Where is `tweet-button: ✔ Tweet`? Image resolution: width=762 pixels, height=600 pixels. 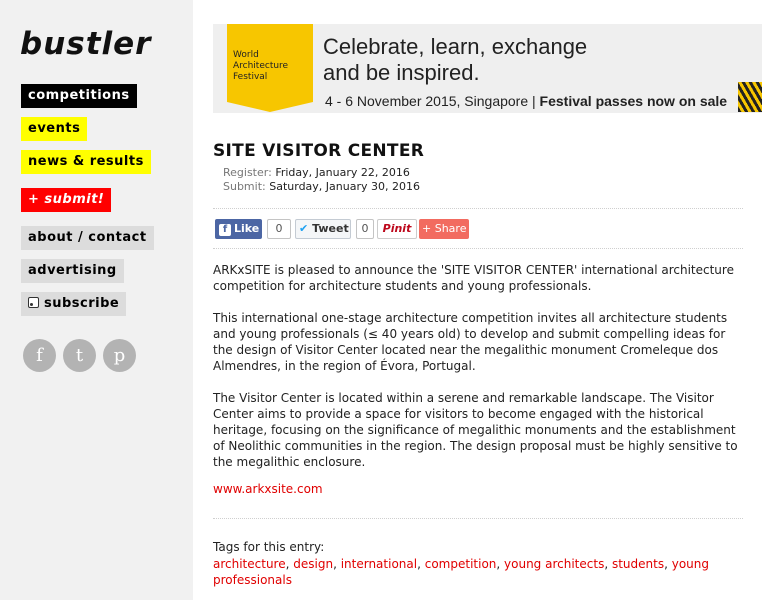 tweet-button: ✔ Tweet is located at coordinates (323, 229).